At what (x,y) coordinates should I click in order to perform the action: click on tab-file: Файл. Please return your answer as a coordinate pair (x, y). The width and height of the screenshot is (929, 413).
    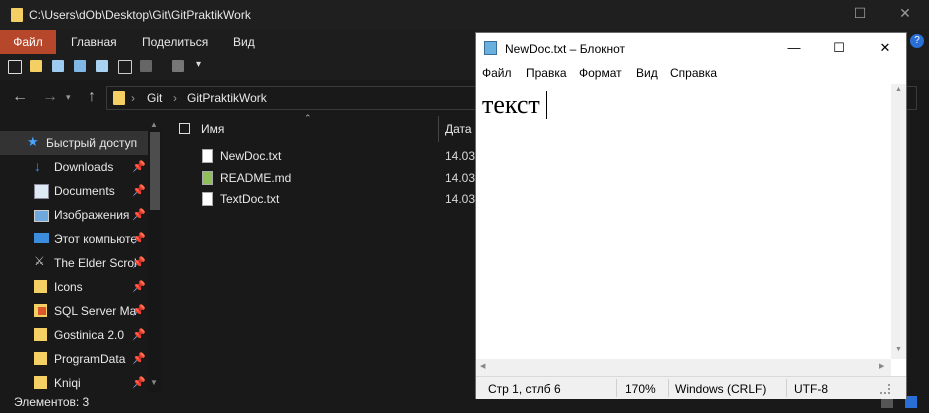
    Looking at the image, I should click on (28, 42).